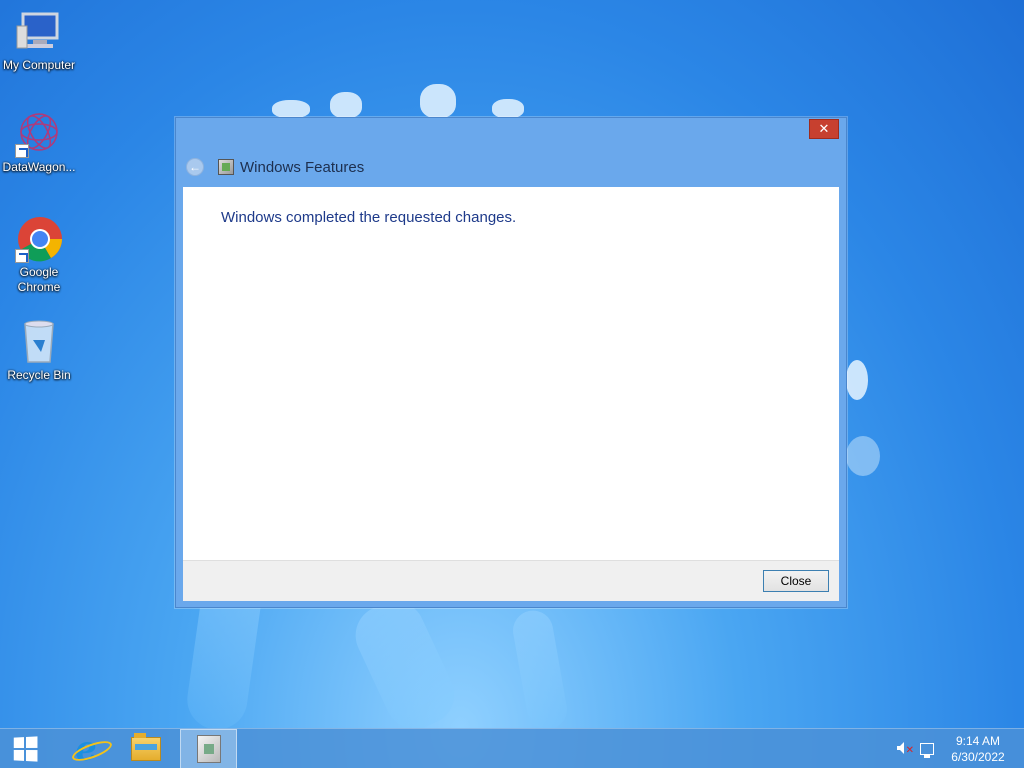  I want to click on desktop-icon-google-chrome: Google Chrome, so click(39, 255).